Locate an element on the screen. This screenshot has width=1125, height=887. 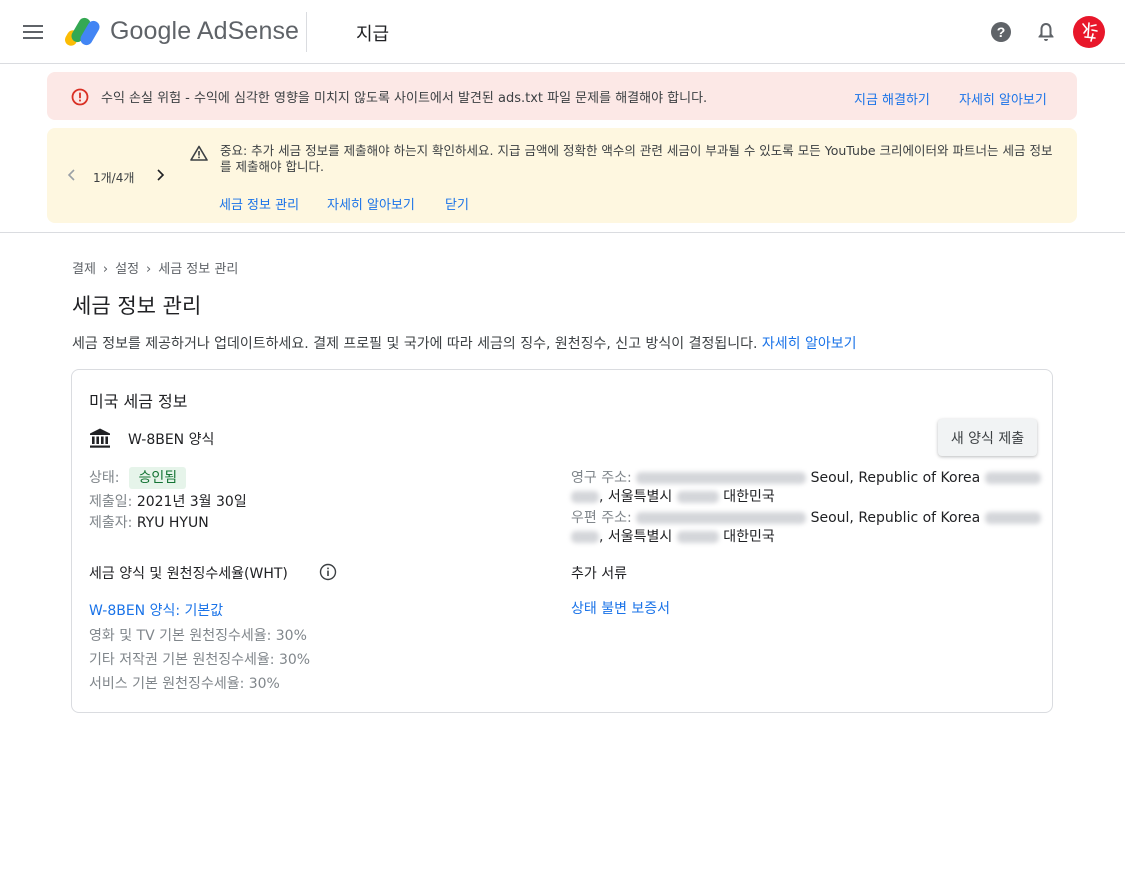
status-label: 상태: is located at coordinates (104, 478).